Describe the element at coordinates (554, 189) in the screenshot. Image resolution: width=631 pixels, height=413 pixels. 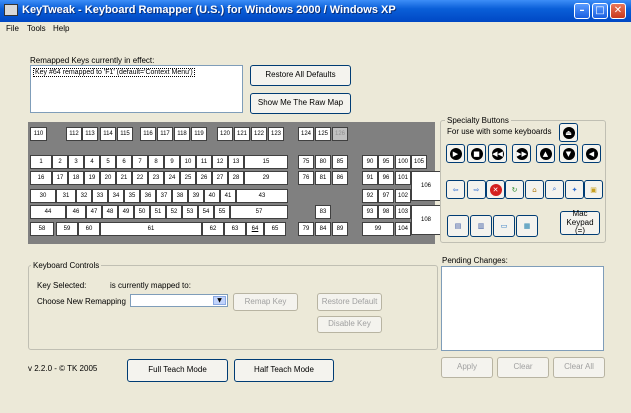
I see `search-web-button: ⌕` at that location.